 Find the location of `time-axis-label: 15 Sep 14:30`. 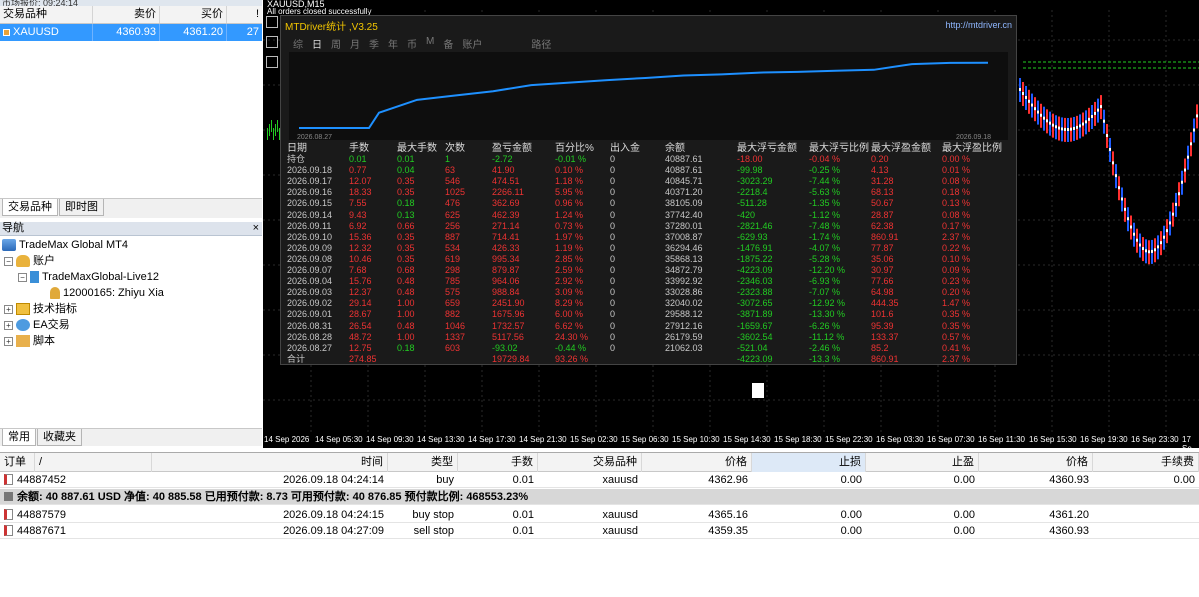

time-axis-label: 15 Sep 14:30 is located at coordinates (747, 439).